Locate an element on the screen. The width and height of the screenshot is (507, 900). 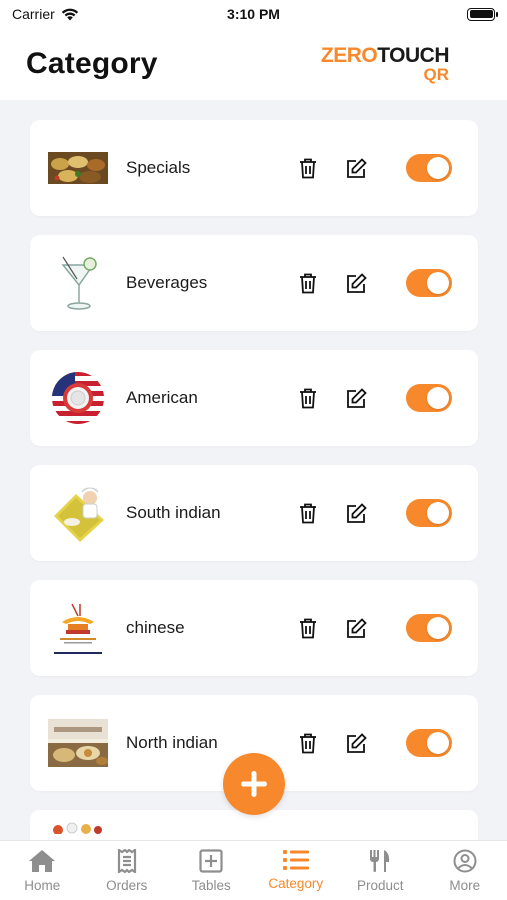
category-name: Specials is located at coordinates (158, 167).